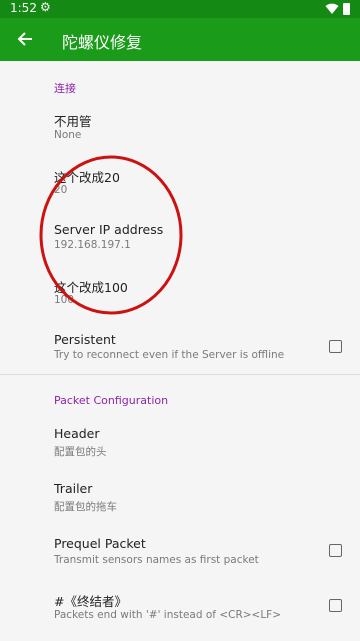 The image size is (360, 641). I want to click on pref-summary: 配置包的拖车, so click(85, 507).